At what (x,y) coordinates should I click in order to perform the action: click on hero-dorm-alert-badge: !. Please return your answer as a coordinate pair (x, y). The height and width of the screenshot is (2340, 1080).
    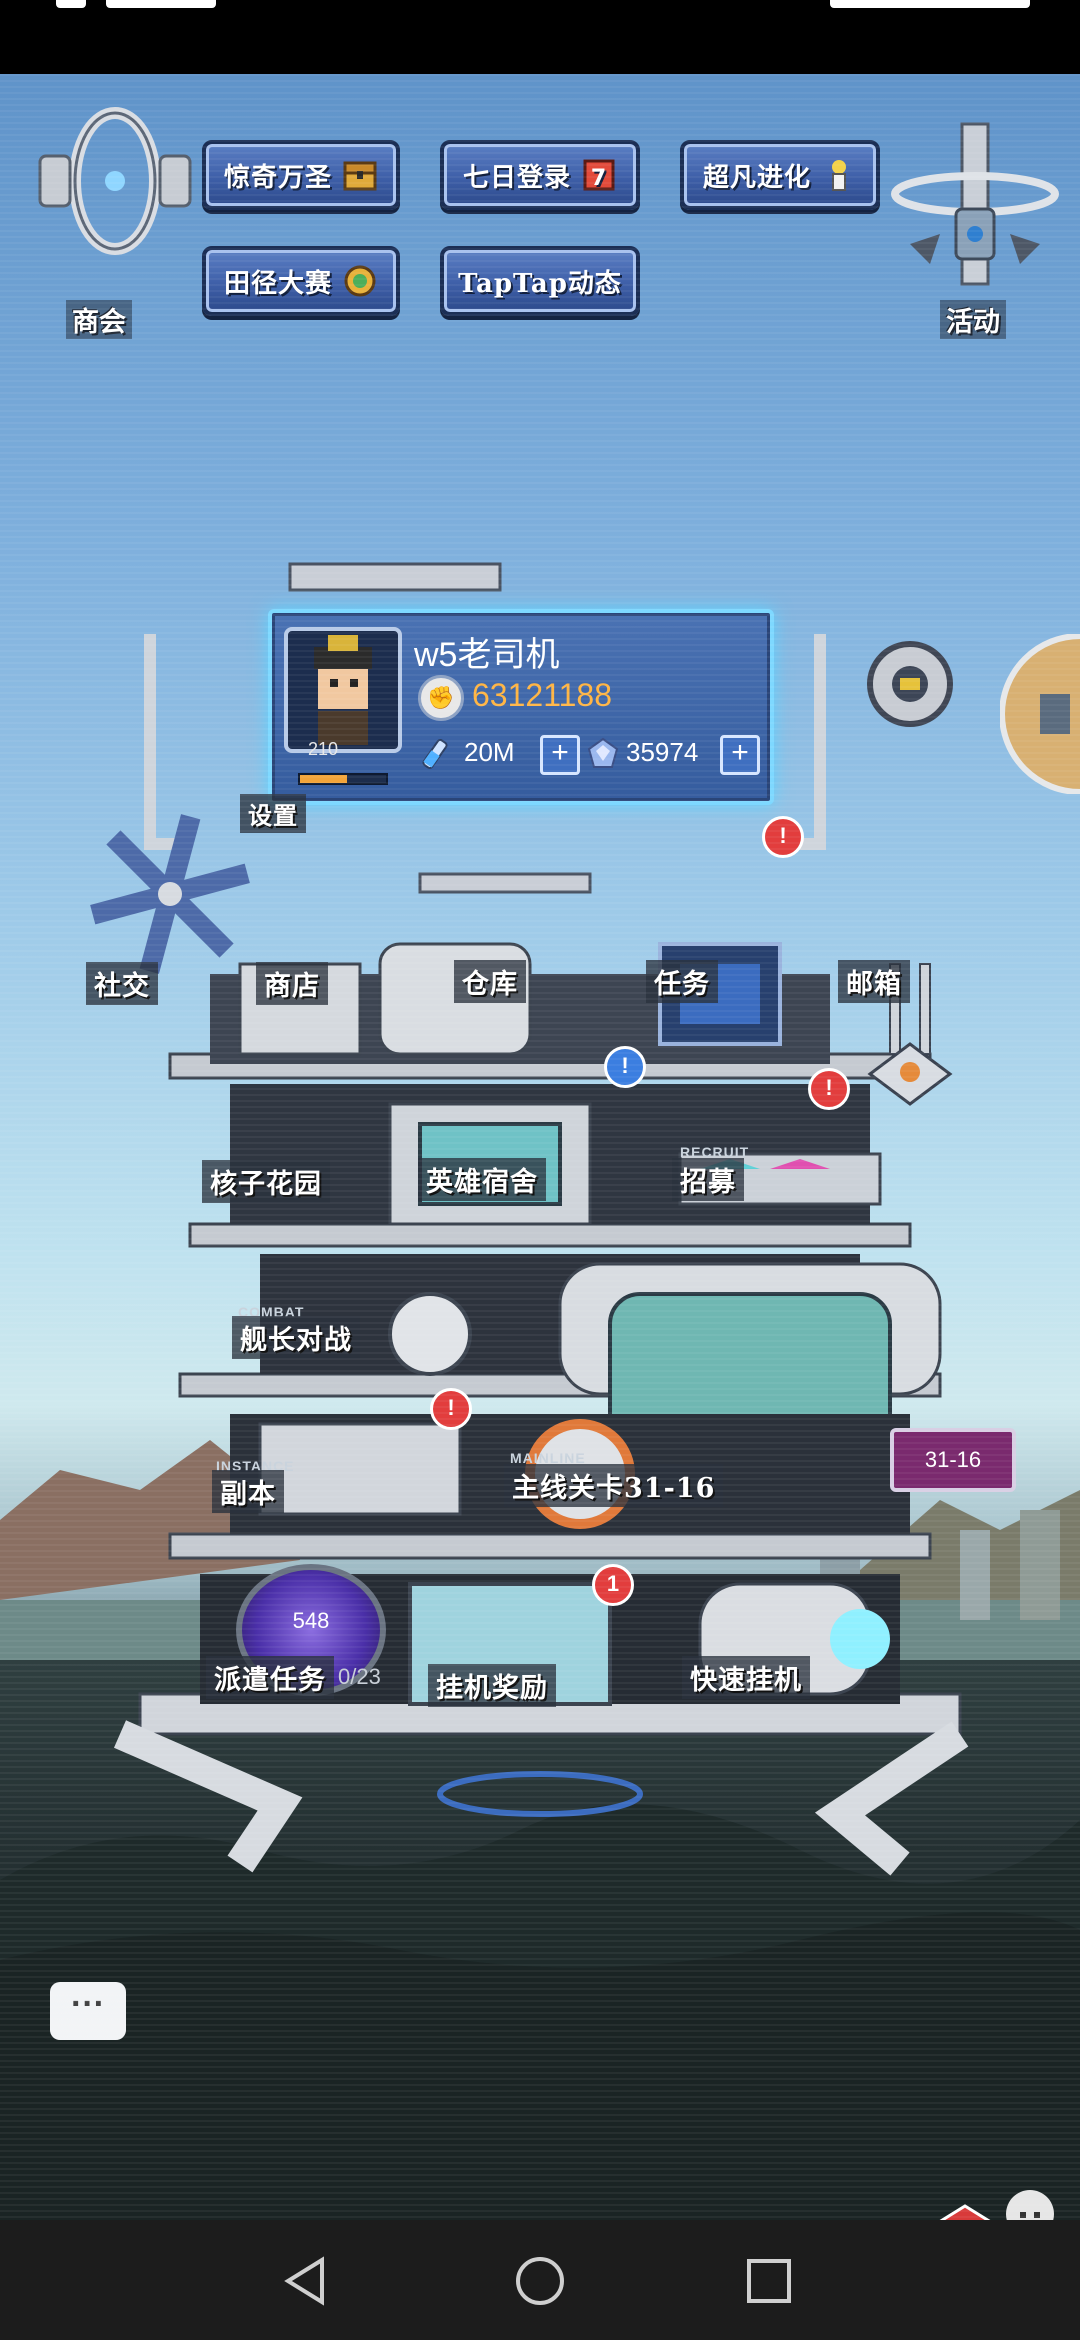
    Looking at the image, I should click on (625, 1067).